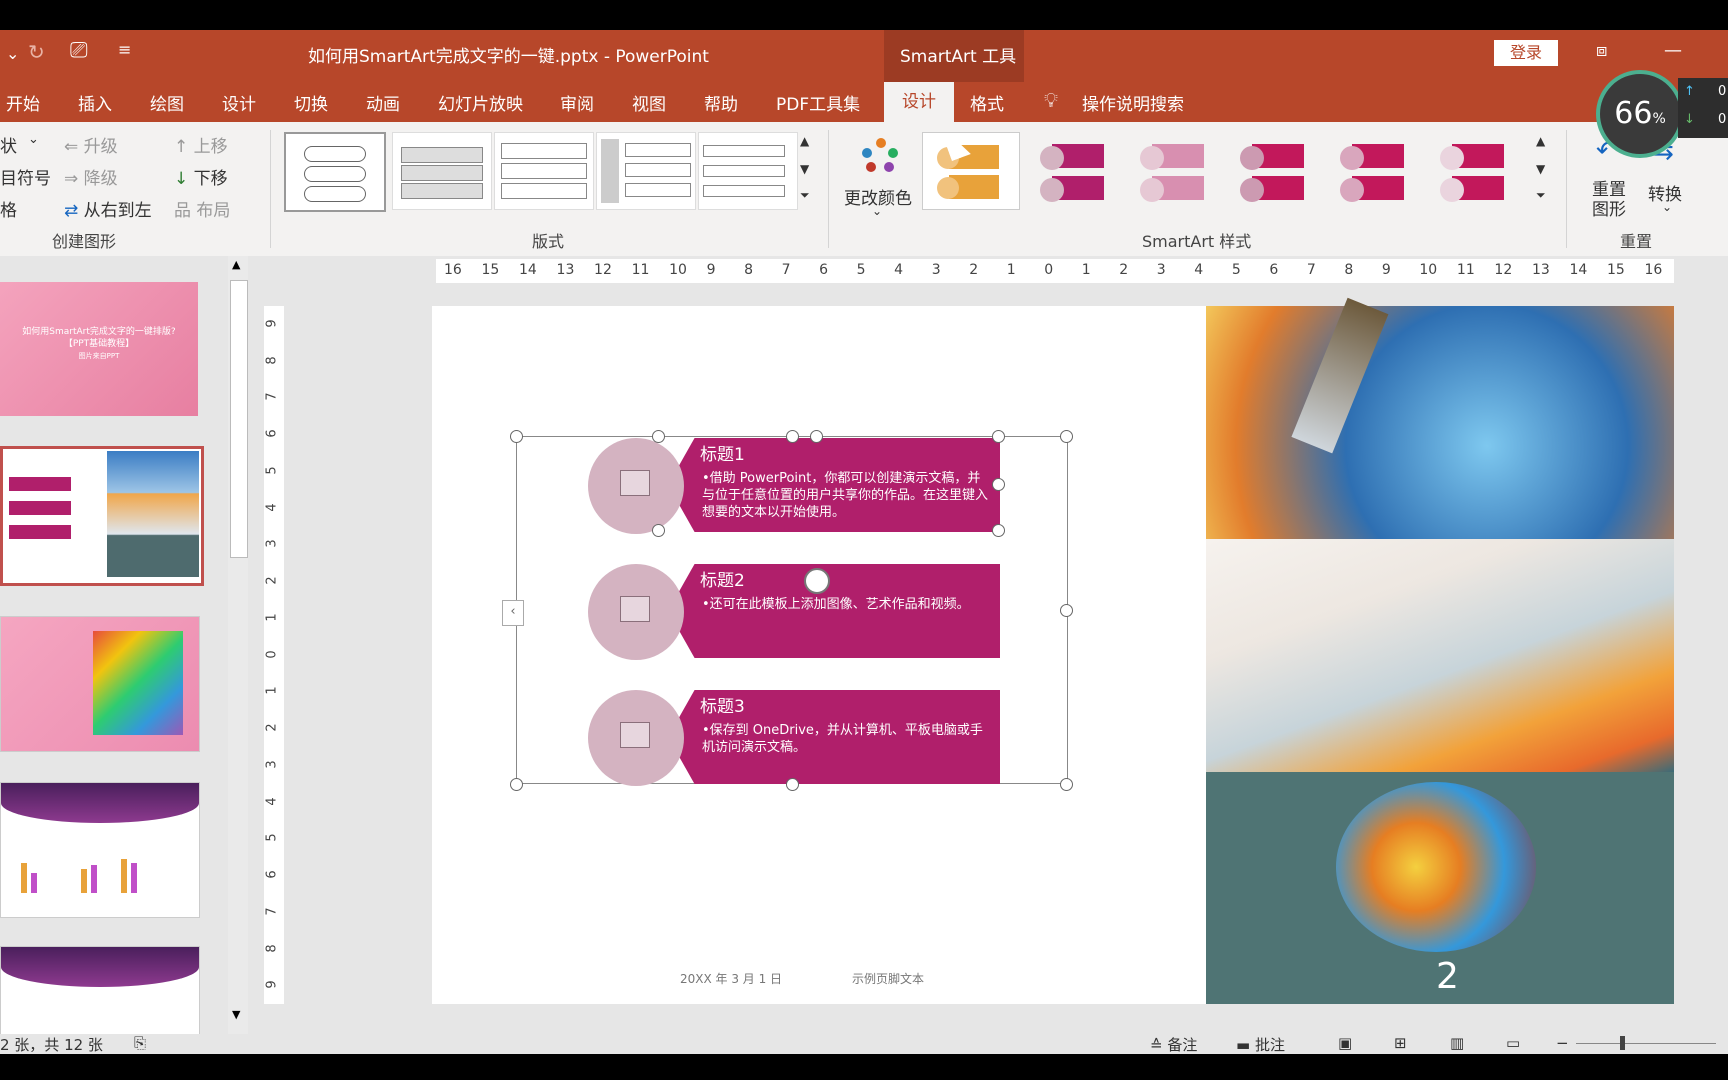 This screenshot has width=1728, height=1080. Describe the element at coordinates (1513, 1043) in the screenshot. I see `slideshow-icon: ▭` at that location.